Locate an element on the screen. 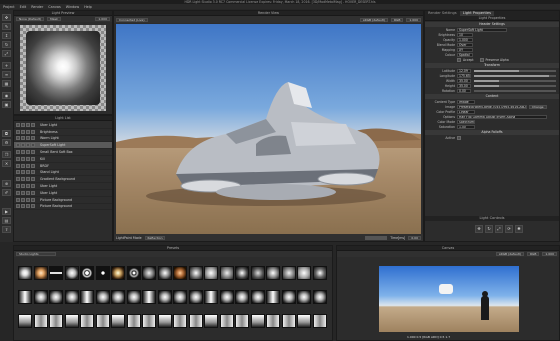 This screenshot has width=560, height=341. rotate-tool-icon: ↻ is located at coordinates (6, 44).